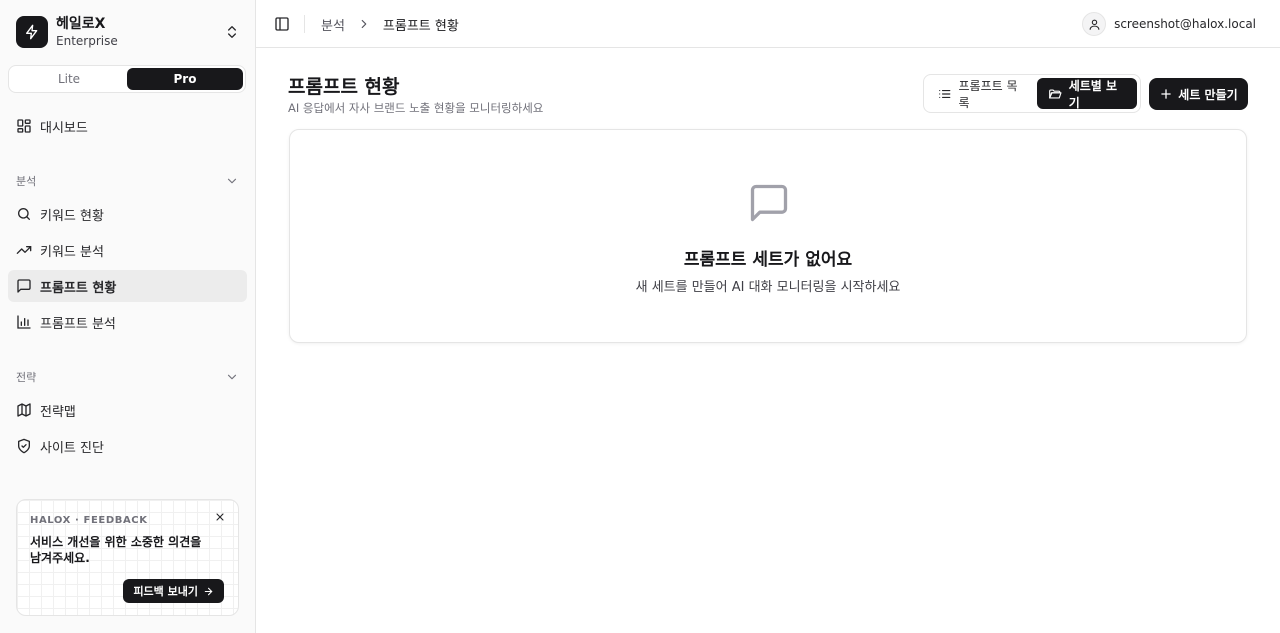 This screenshot has height=633, width=1280. I want to click on breadcrumb: 분석 프롬프트 현황, so click(390, 24).